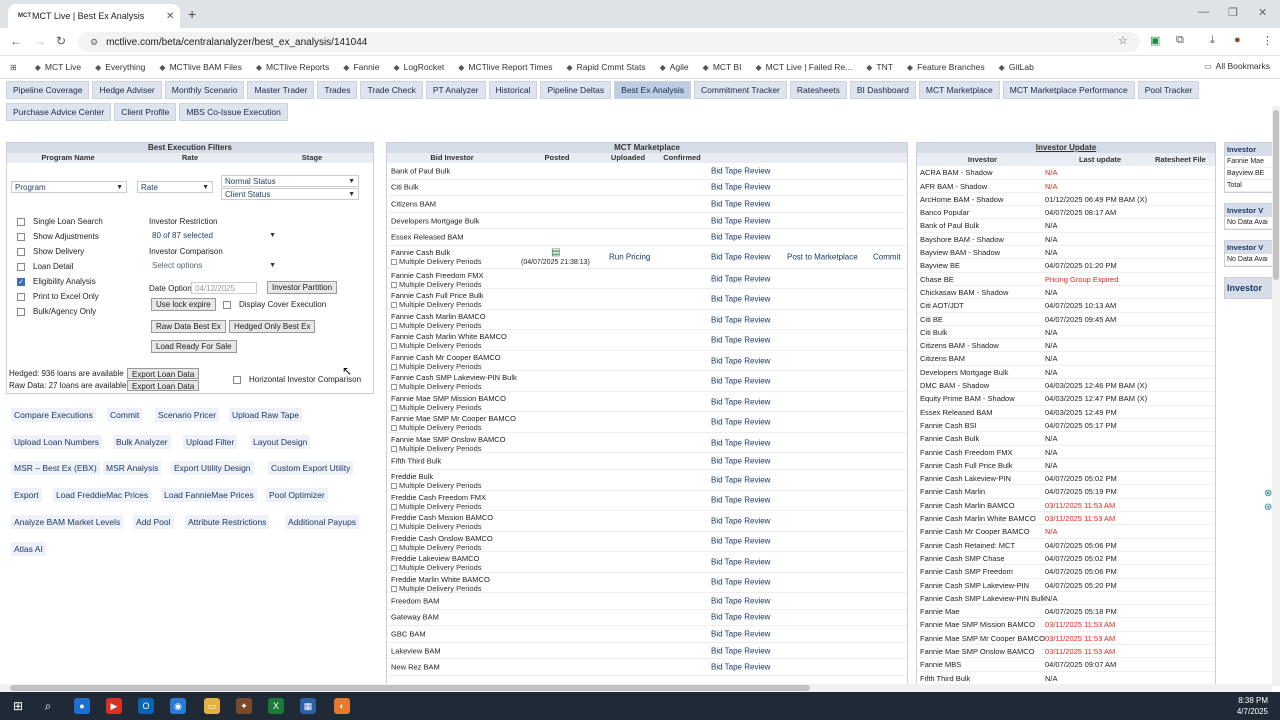 This screenshot has width=1280, height=720. I want to click on bookmark-item: ◆ Agile, so click(674, 67).